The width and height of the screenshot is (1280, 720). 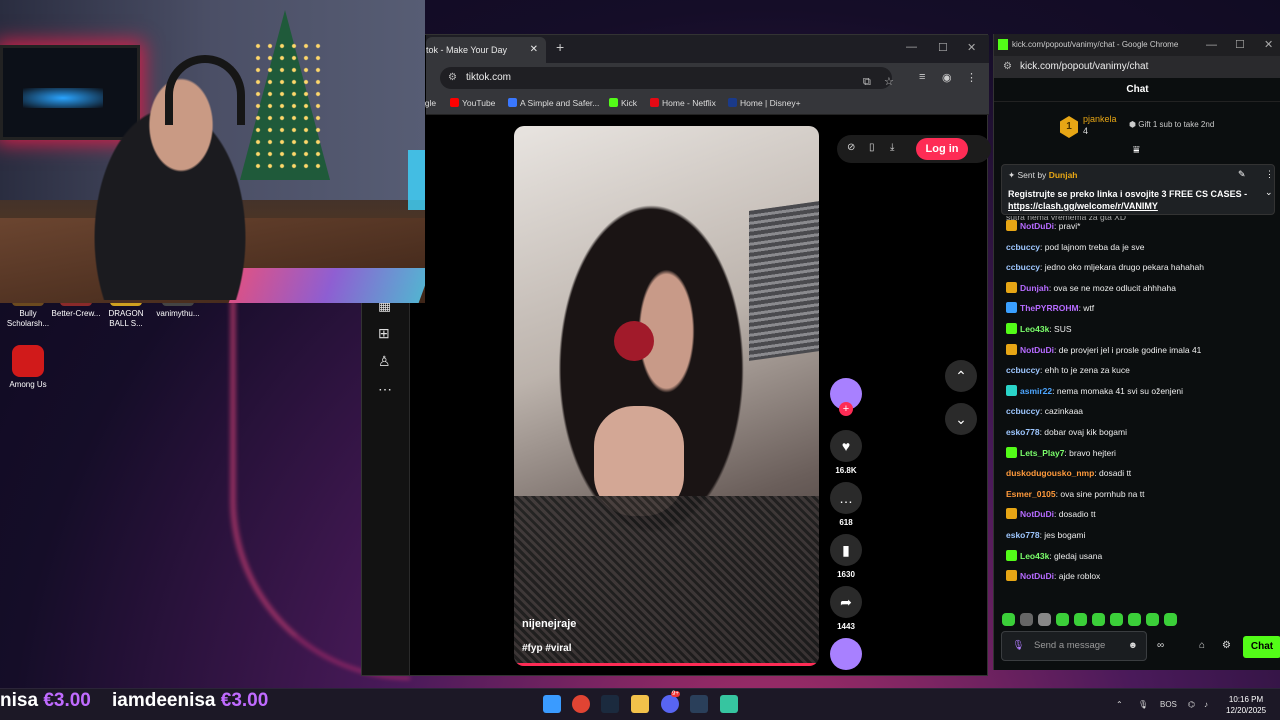 I want to click on chat-username: ThePYRROHM, so click(x=1049, y=308).